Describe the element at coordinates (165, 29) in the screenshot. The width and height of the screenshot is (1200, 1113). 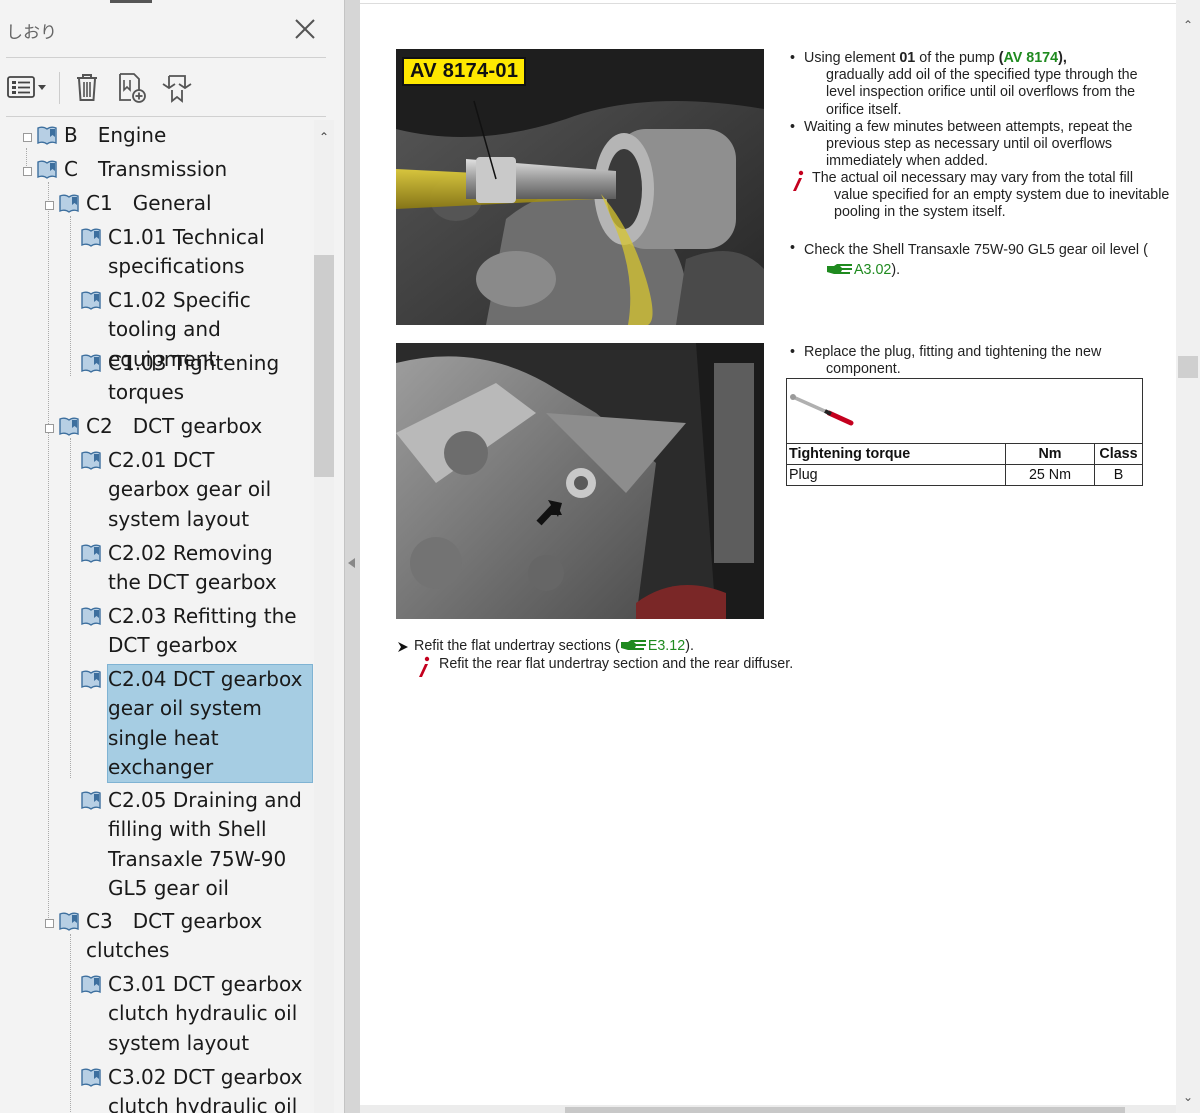
I see `bookmarks-header: しおり` at that location.